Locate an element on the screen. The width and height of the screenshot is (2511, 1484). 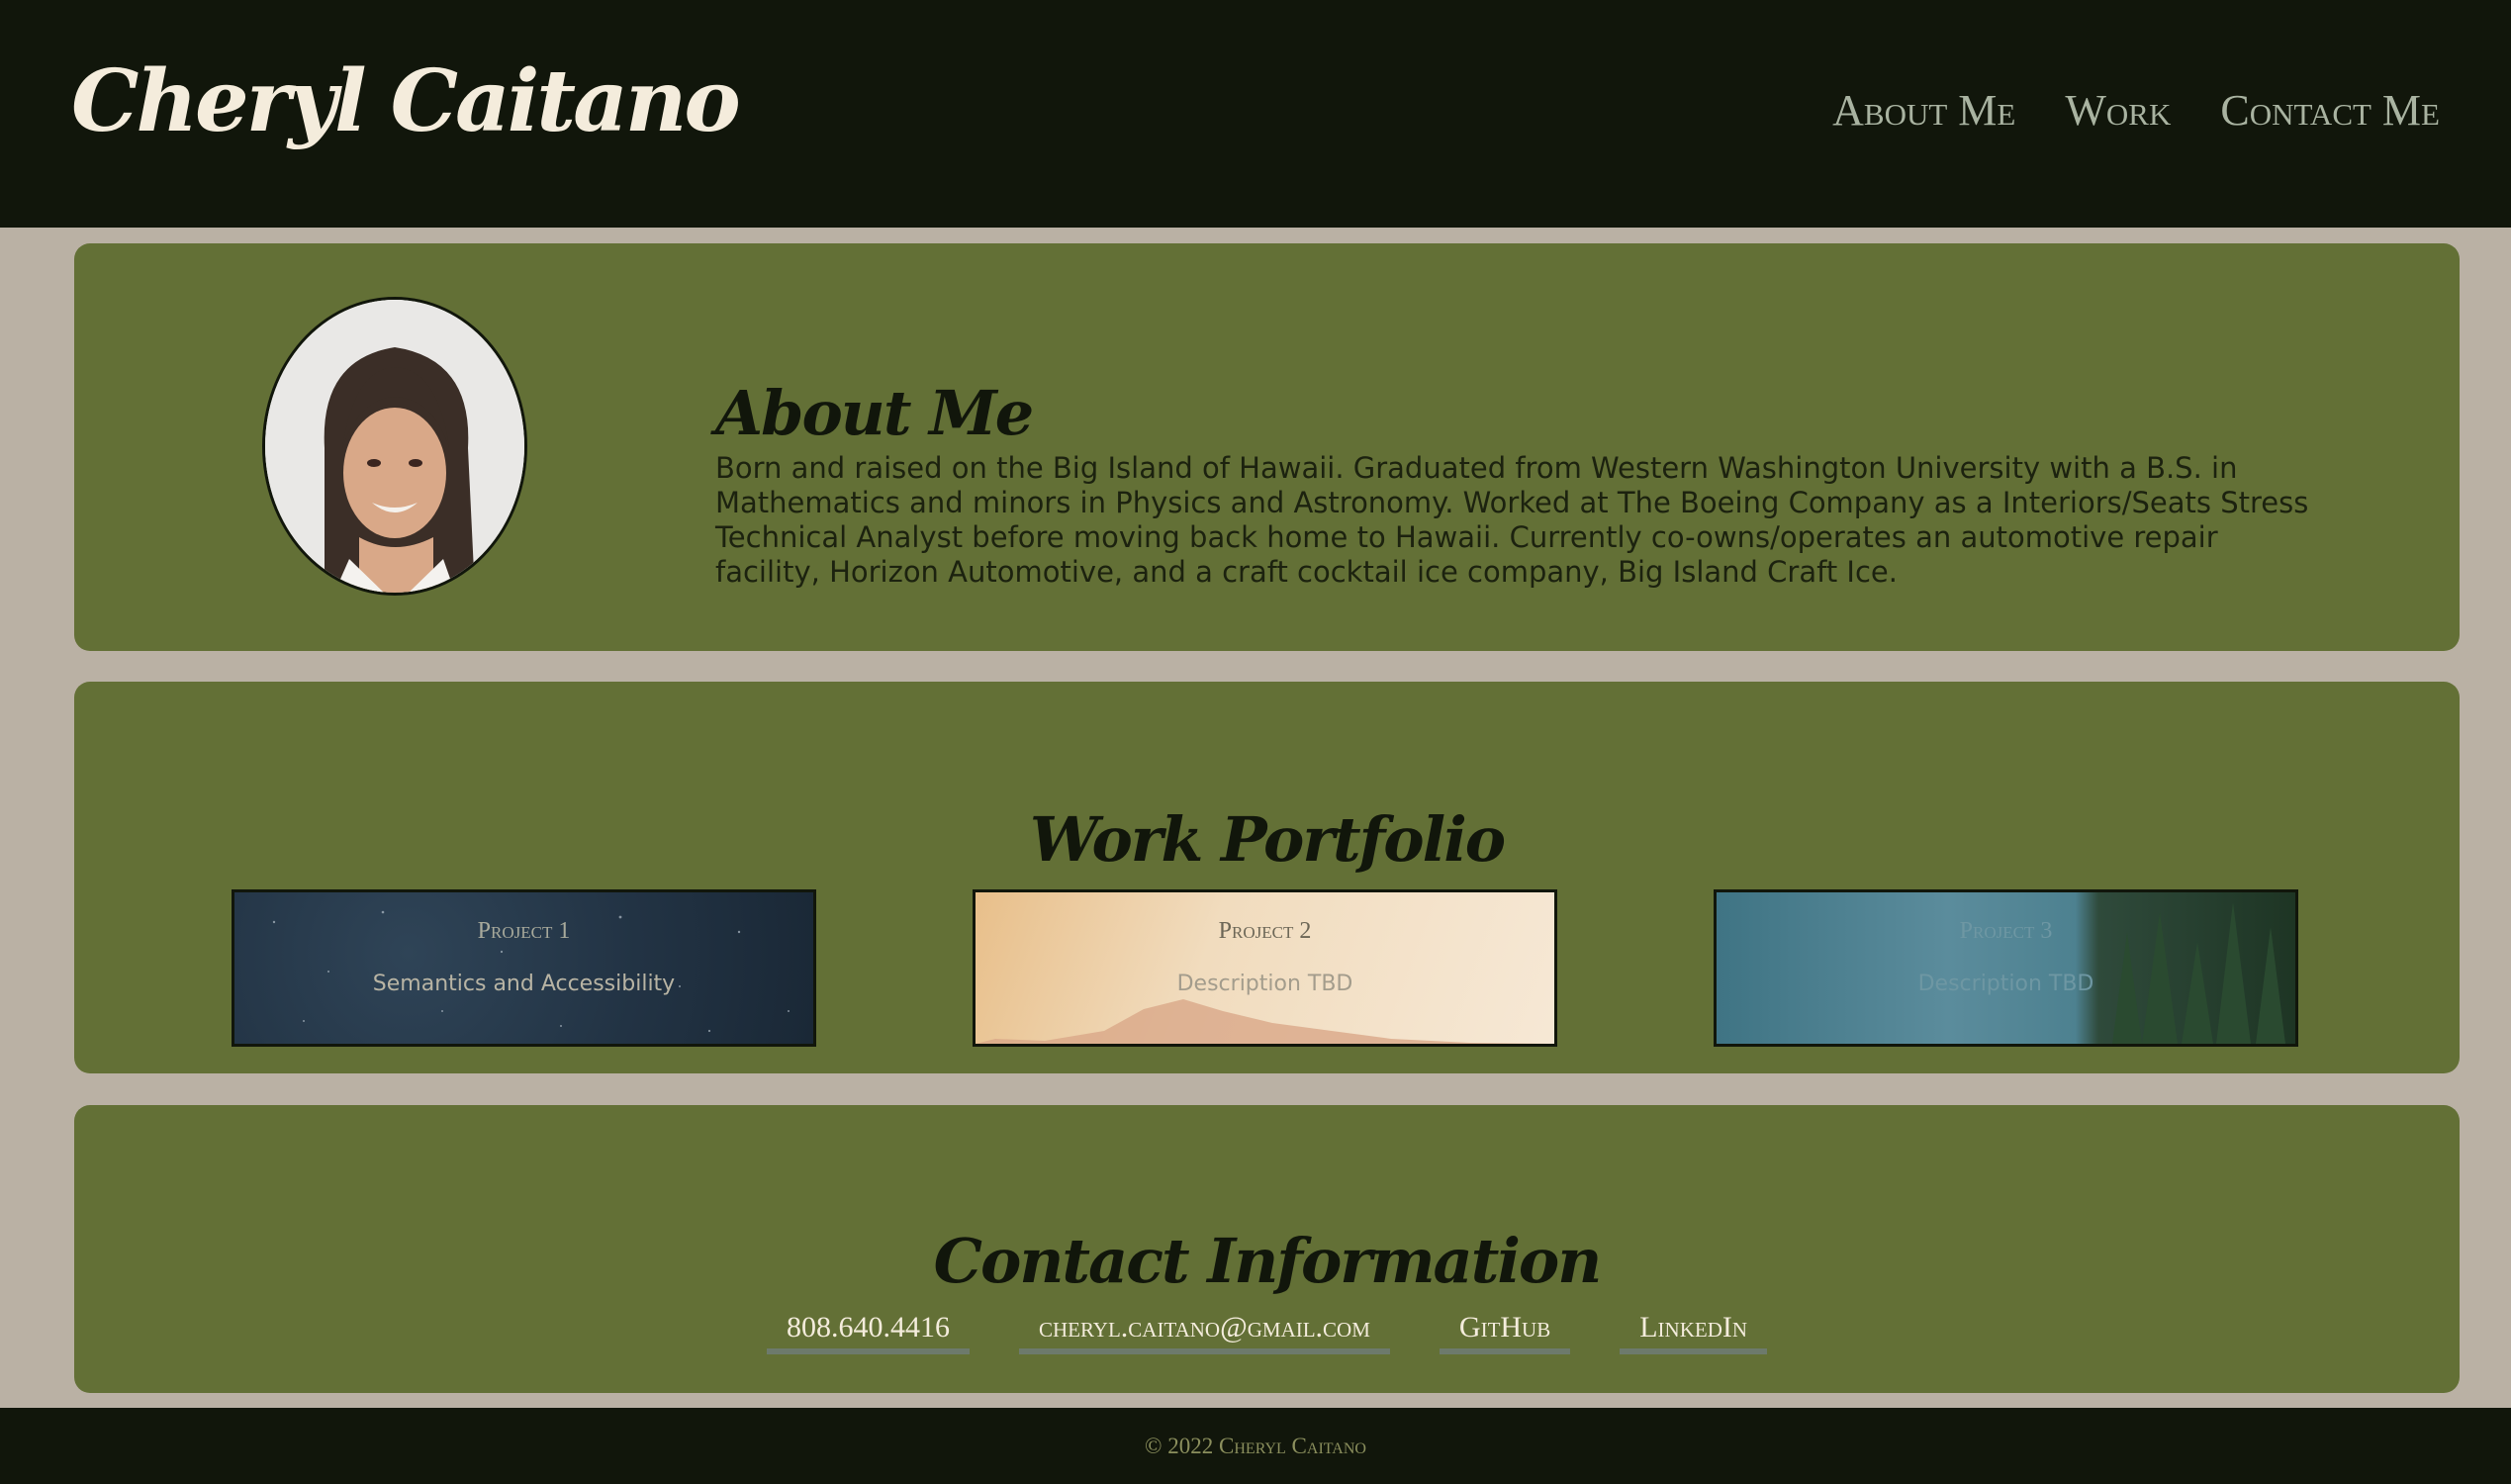
site-footer: © 2022 Cheryl Caitano is located at coordinates (1255, 1446).